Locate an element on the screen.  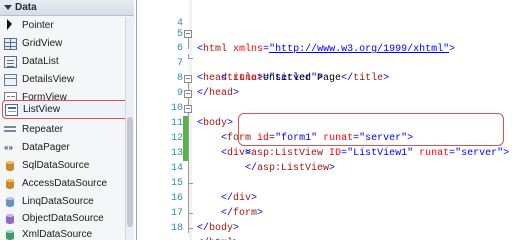
toolbox-item-datapager: «» DataPager is located at coordinates (62, 147).